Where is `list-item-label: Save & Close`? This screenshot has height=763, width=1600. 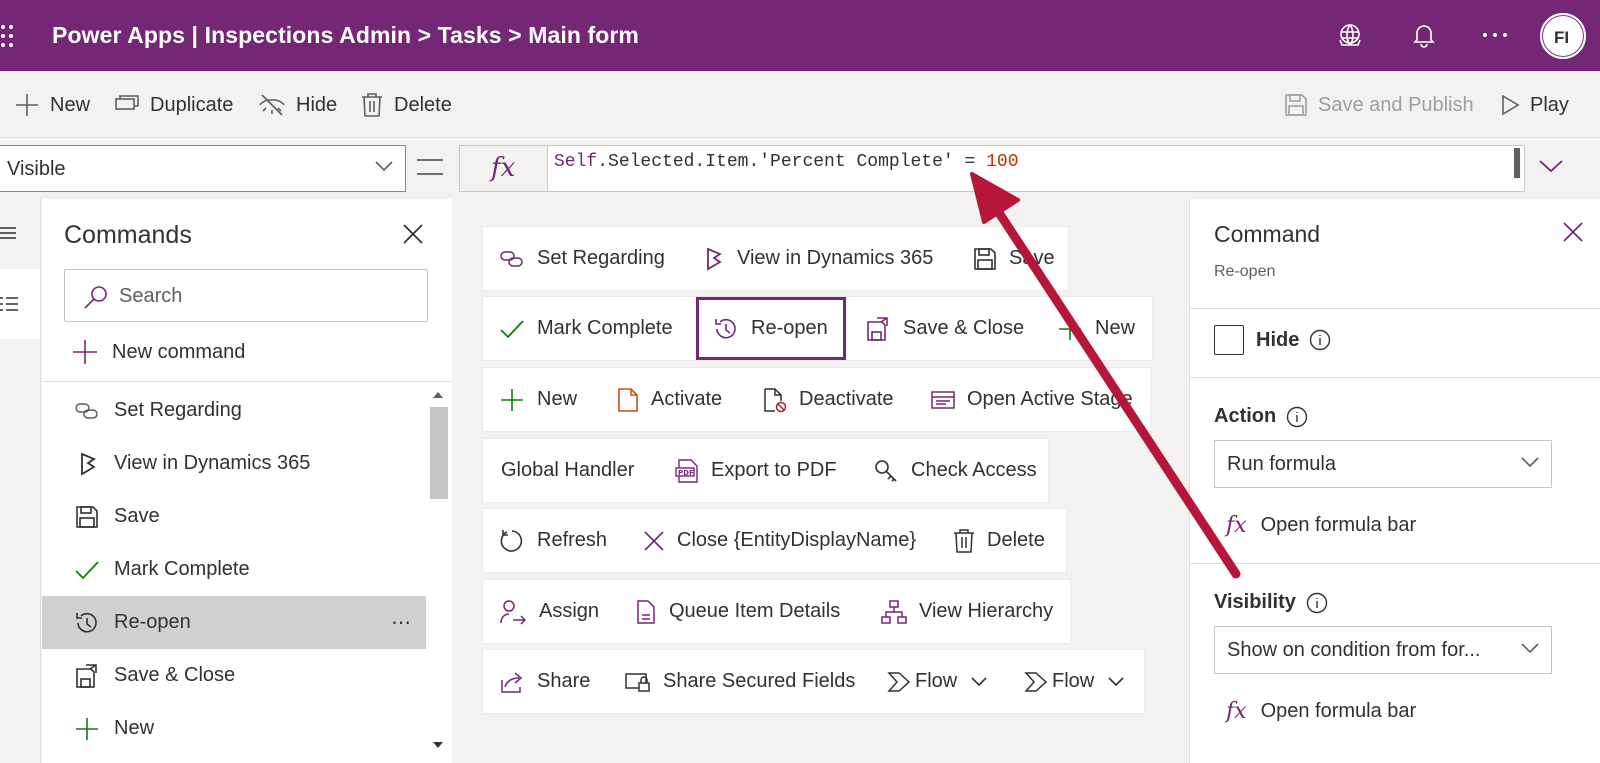
list-item-label: Save & Close is located at coordinates (175, 675).